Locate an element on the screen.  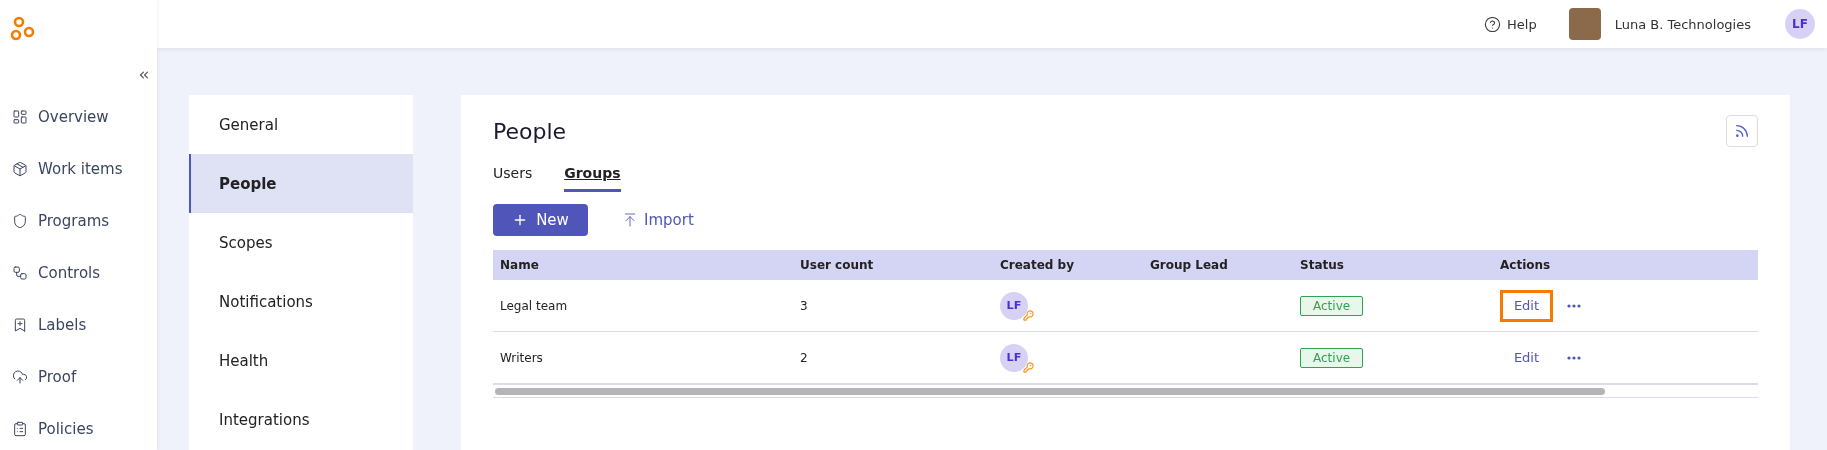
page-title: People is located at coordinates (530, 131).